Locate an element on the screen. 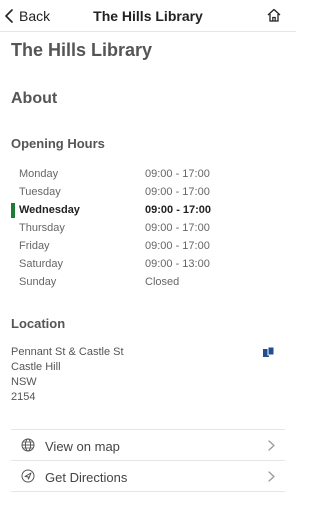 Image resolution: width=320 pixels, height=512 pixels. day-label: Thursday is located at coordinates (42, 228).